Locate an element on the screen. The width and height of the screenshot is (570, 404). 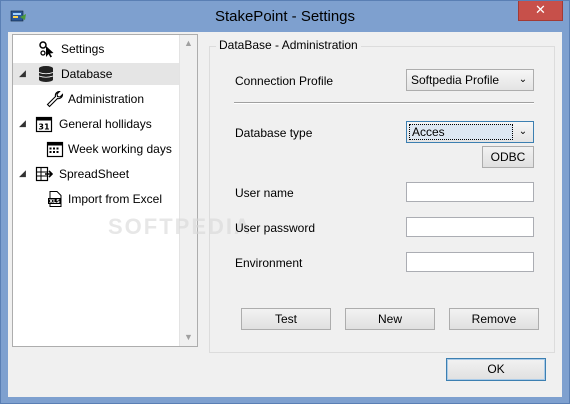
tree-item-spreadsheet: ◢ SpreadSheet is located at coordinates (97, 174).